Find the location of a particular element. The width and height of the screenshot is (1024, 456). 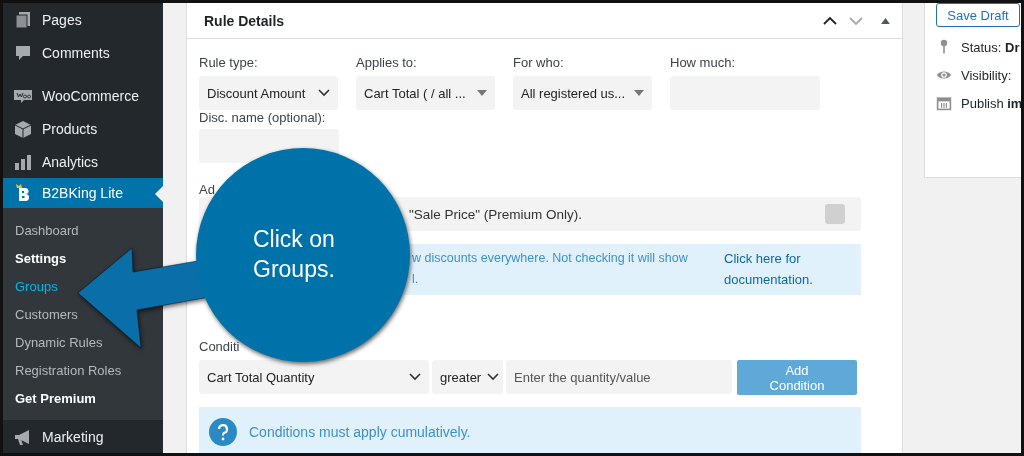

submenu-item: Registration Roles is located at coordinates (83, 371).